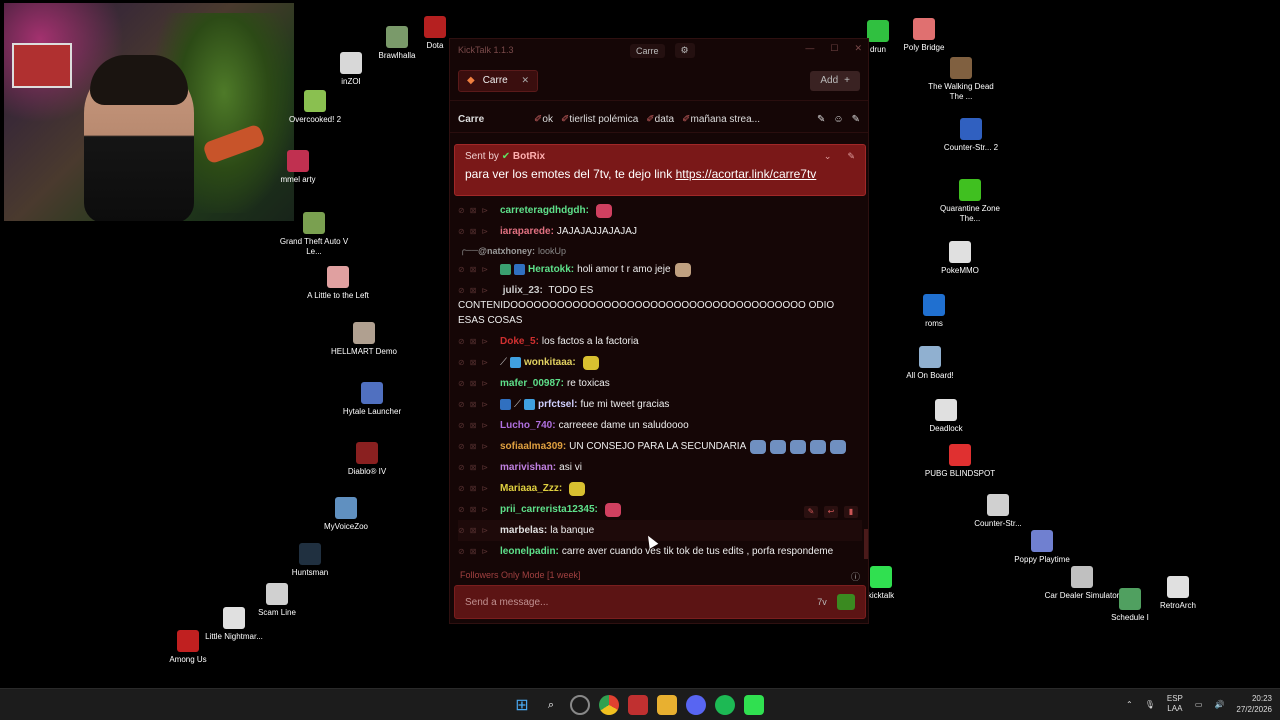  What do you see at coordinates (346, 514) in the screenshot?
I see `desktop-icon-myvoicezoo: MyVoiceZoo` at bounding box center [346, 514].